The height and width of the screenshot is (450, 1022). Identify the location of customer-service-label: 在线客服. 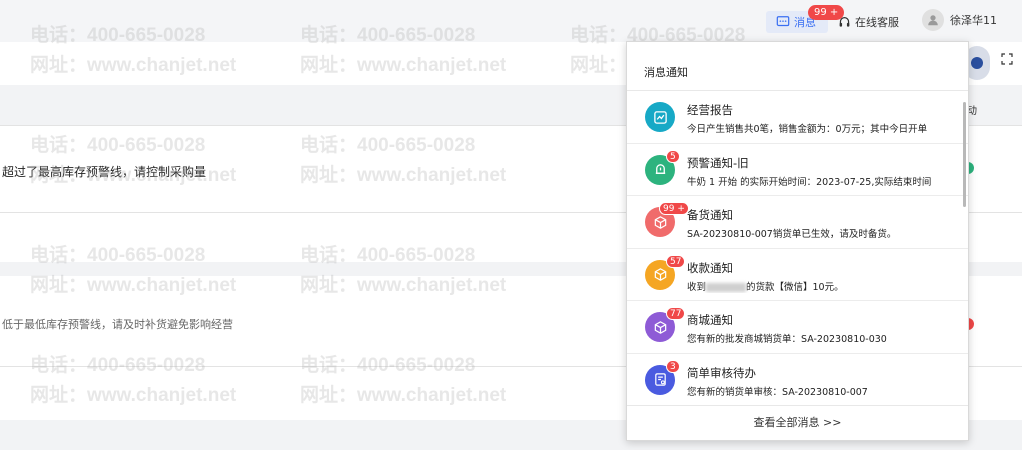
(877, 22).